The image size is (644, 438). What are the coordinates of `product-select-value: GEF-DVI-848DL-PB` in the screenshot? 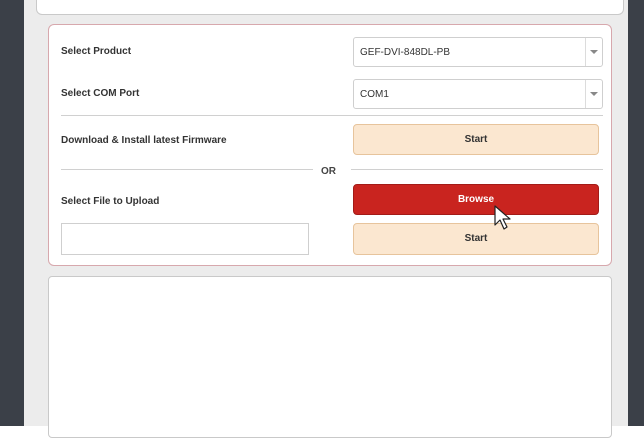 It's located at (405, 52).